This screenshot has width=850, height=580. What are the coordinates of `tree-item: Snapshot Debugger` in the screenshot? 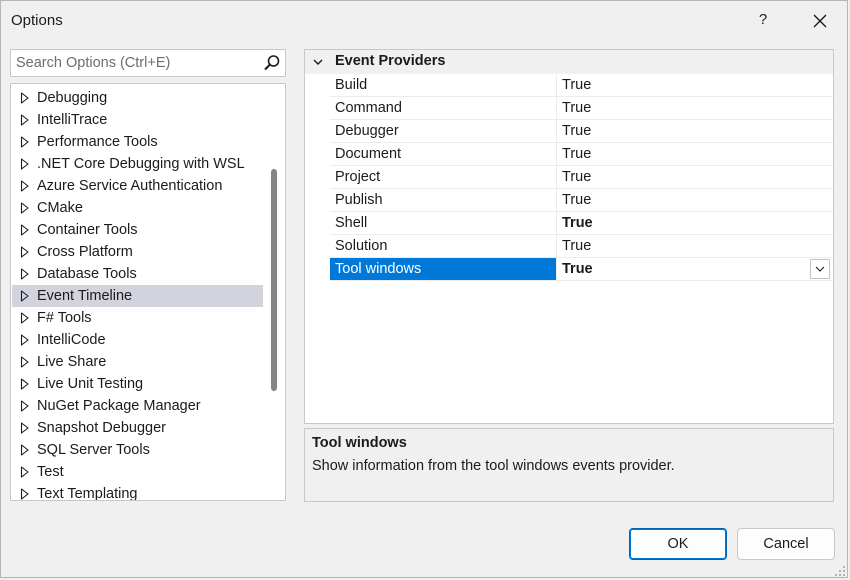 It's located at (137, 428).